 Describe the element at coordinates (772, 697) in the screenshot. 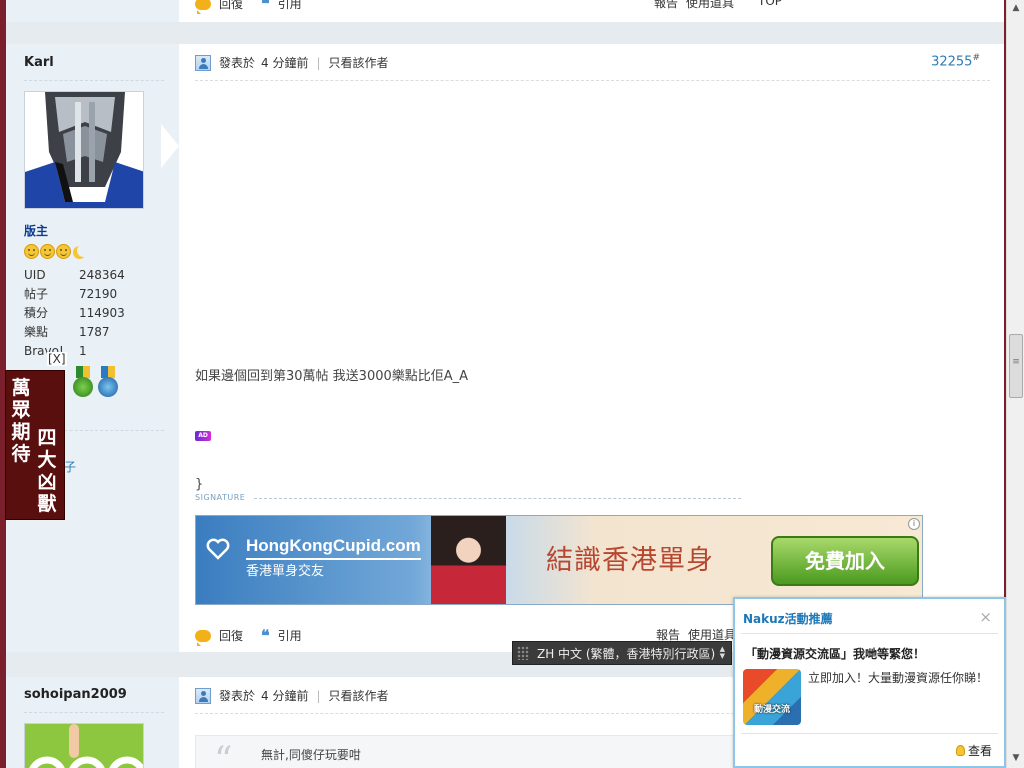

I see `promo-thumbnail` at that location.